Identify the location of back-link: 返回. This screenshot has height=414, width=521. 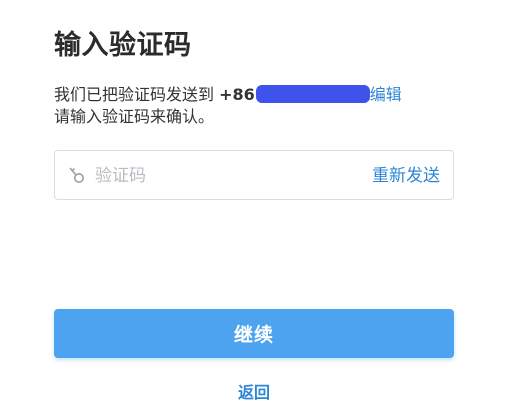
(254, 393).